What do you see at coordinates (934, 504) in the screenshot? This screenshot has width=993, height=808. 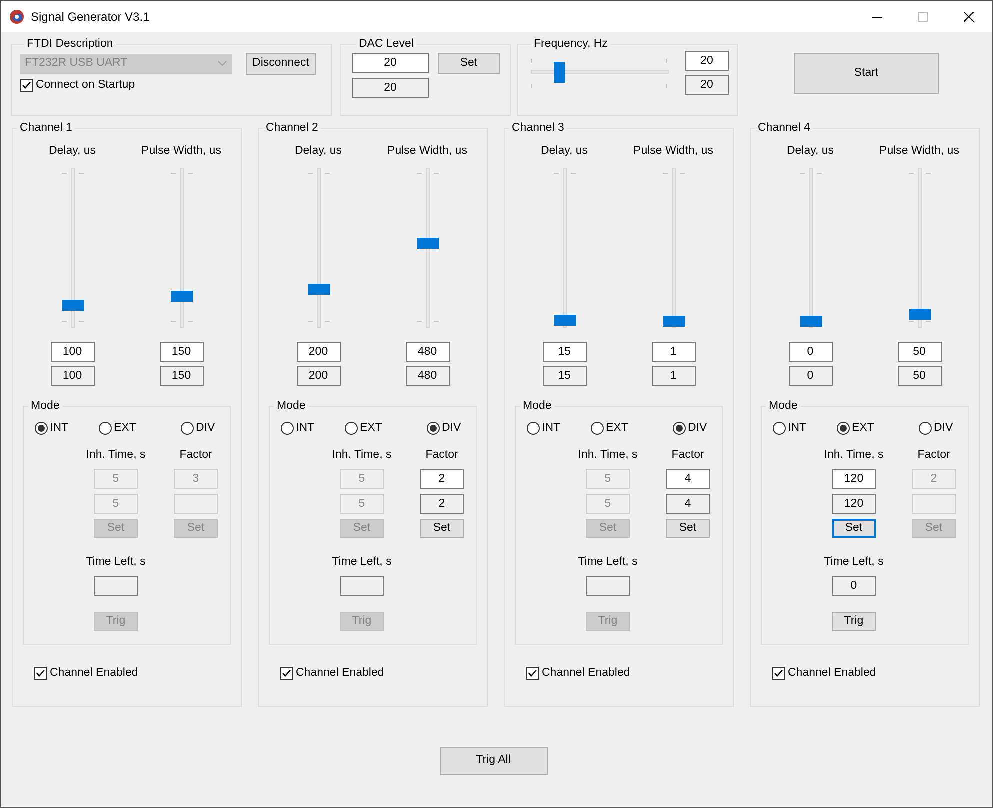 I see `factor-readout` at bounding box center [934, 504].